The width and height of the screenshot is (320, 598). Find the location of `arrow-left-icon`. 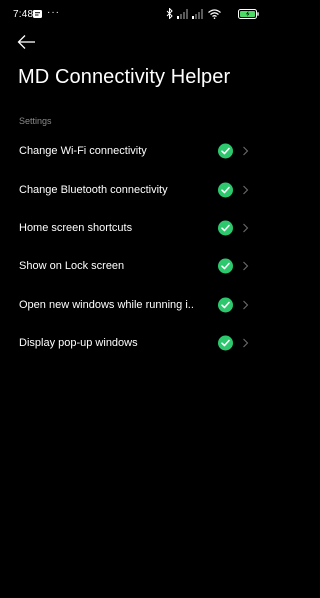

arrow-left-icon is located at coordinates (26, 42).